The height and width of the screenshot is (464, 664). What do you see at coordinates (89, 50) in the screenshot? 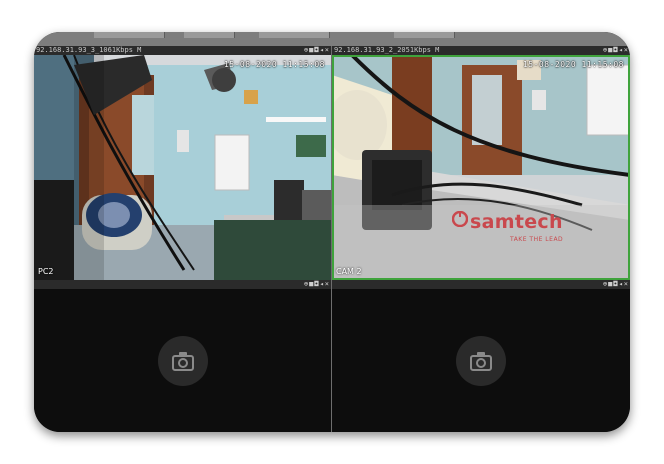
I see `tile-title: 92.168.31.93_3_1061Kbps M` at bounding box center [89, 50].